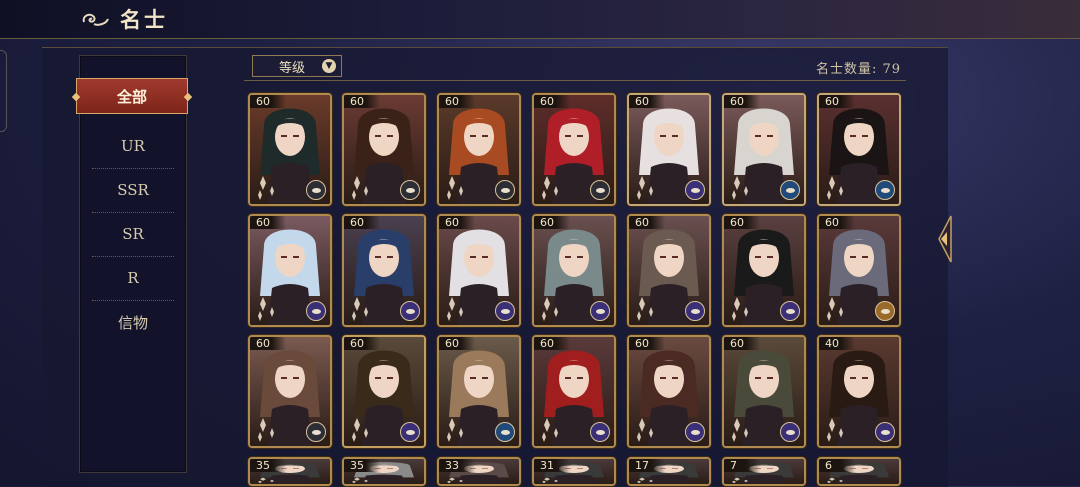  What do you see at coordinates (858, 67) in the screenshot?
I see `character-count: 名士数量: 79` at bounding box center [858, 67].